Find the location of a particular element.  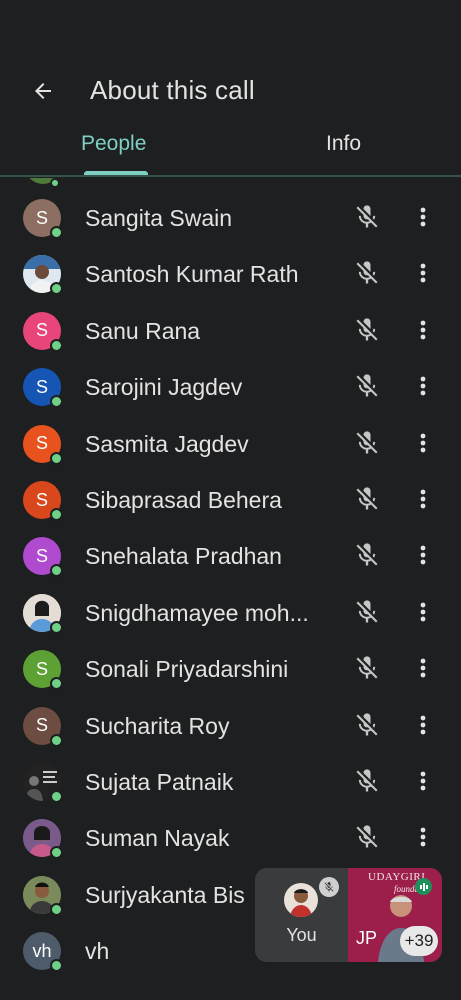

participant-row: S Sarojini Jagdev is located at coordinates (230, 390).